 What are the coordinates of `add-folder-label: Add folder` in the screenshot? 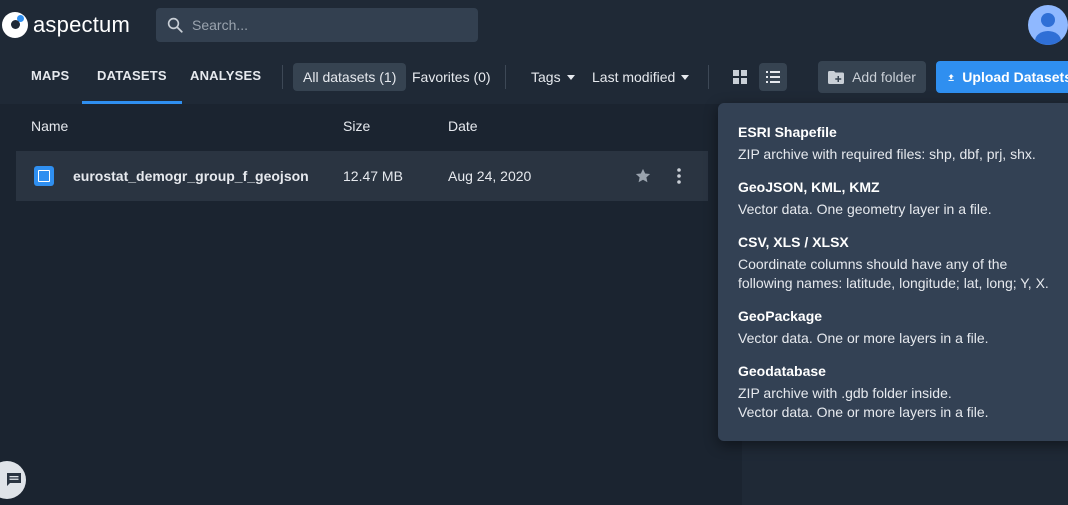 It's located at (884, 77).